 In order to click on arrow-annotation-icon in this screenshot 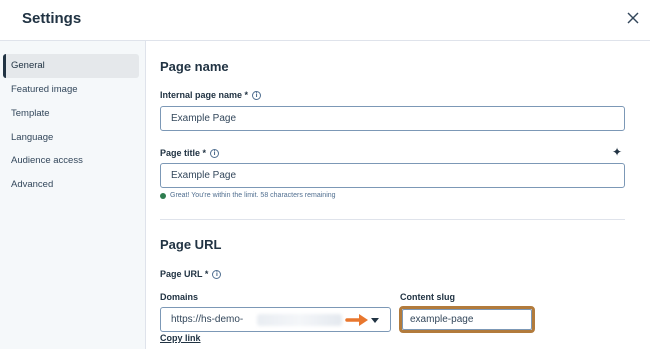, I will do `click(356, 320)`.